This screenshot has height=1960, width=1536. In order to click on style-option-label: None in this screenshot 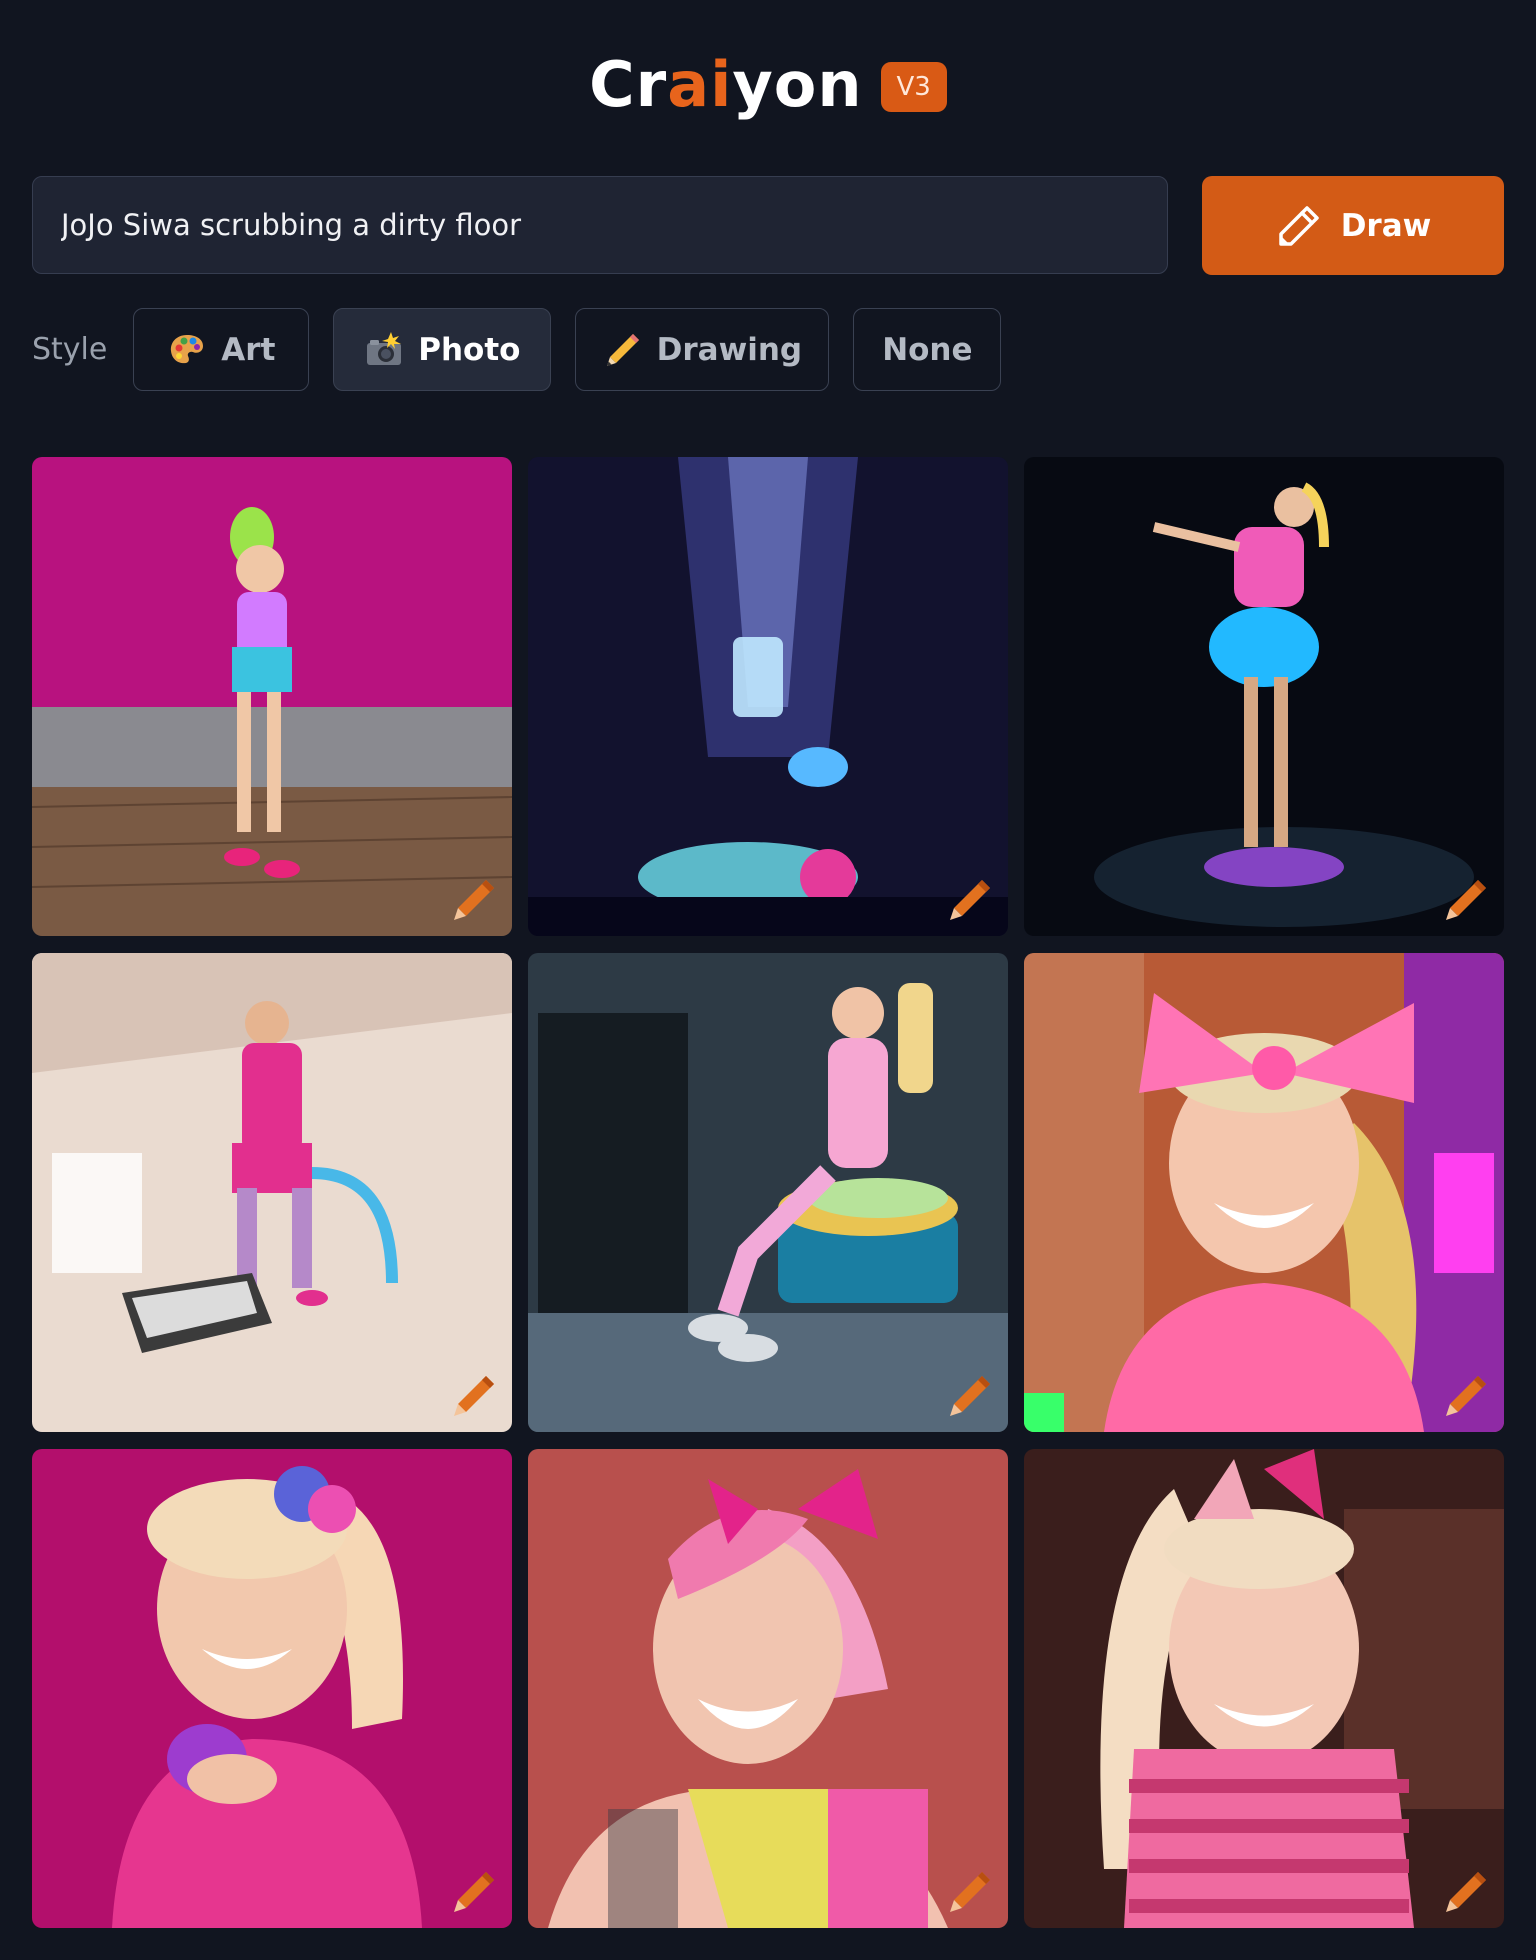, I will do `click(927, 349)`.